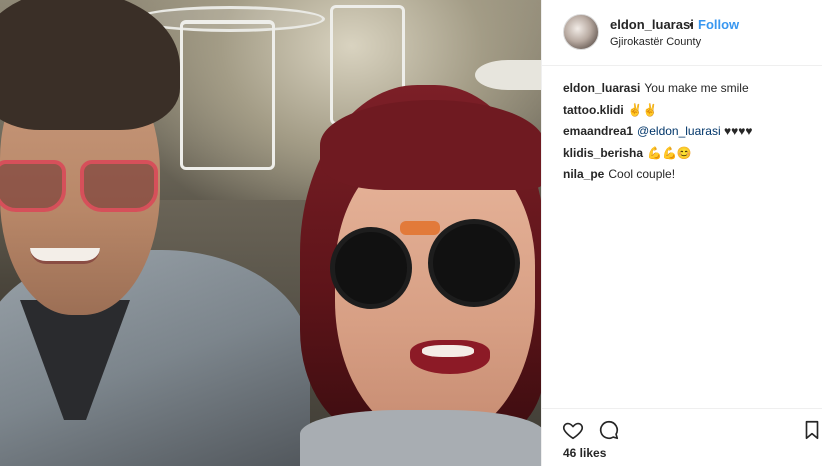 The image size is (836, 466). What do you see at coordinates (696, 88) in the screenshot?
I see `comment-text: You make me smile` at bounding box center [696, 88].